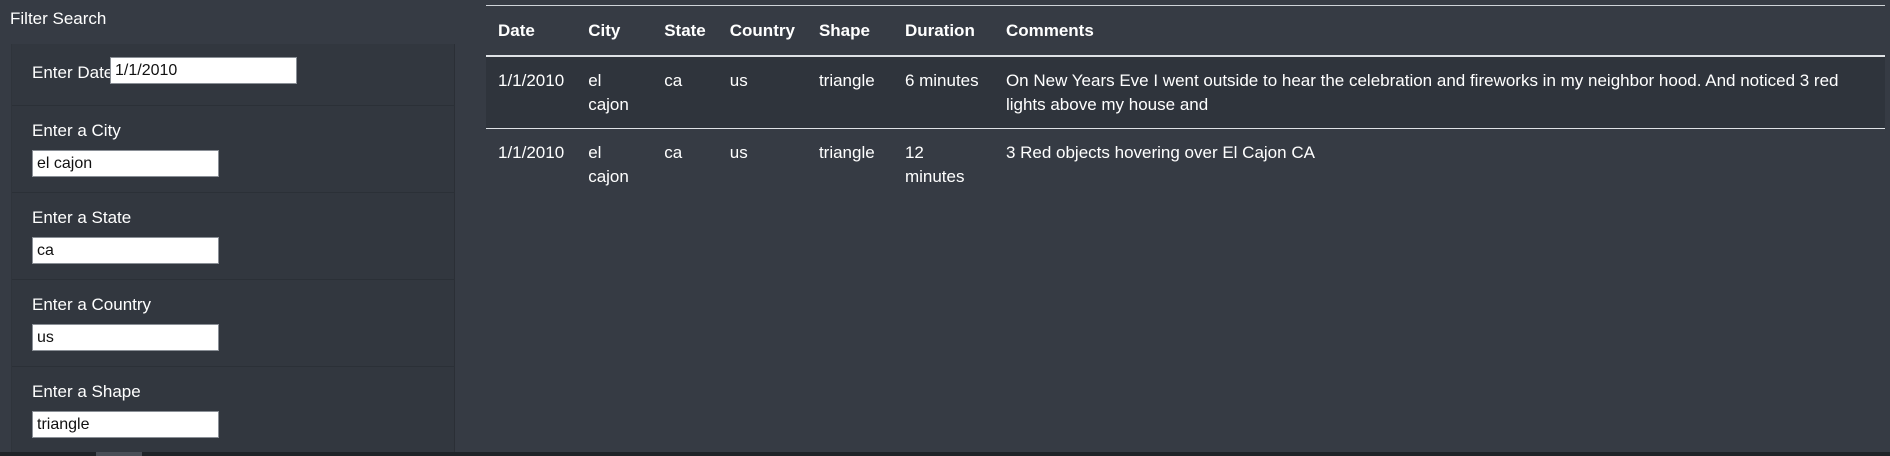 This screenshot has width=1890, height=456. What do you see at coordinates (685, 31) in the screenshot?
I see `header-state: State` at bounding box center [685, 31].